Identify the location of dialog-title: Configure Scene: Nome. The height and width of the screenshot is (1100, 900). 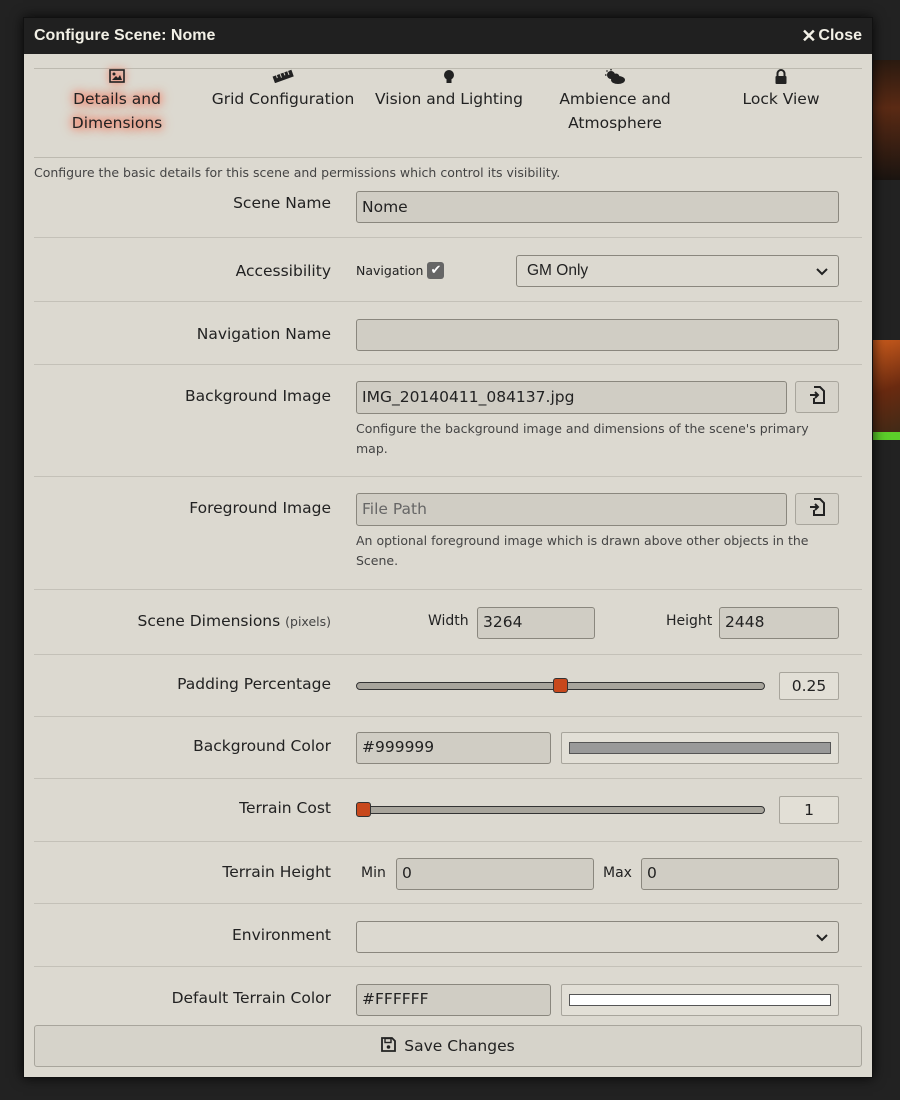
(125, 35).